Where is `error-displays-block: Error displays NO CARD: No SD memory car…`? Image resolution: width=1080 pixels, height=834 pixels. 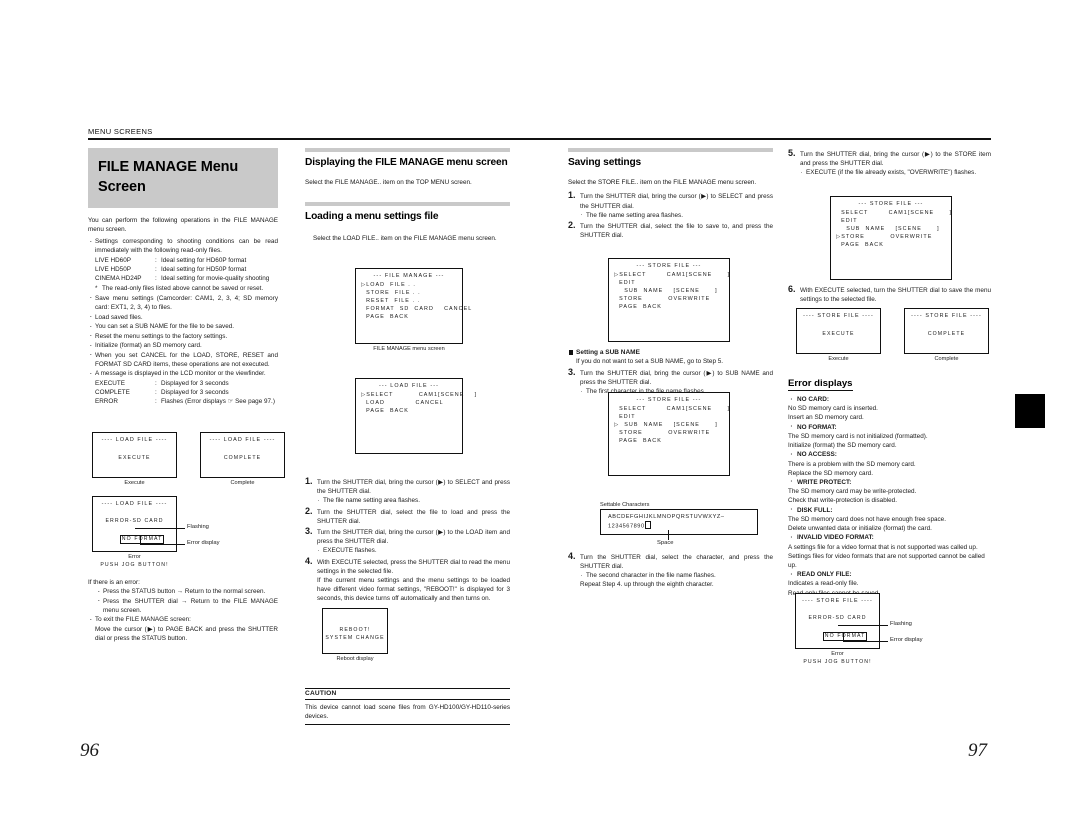
error-displays-block: Error displays NO CARD: No SD memory car… is located at coordinates (889, 485).